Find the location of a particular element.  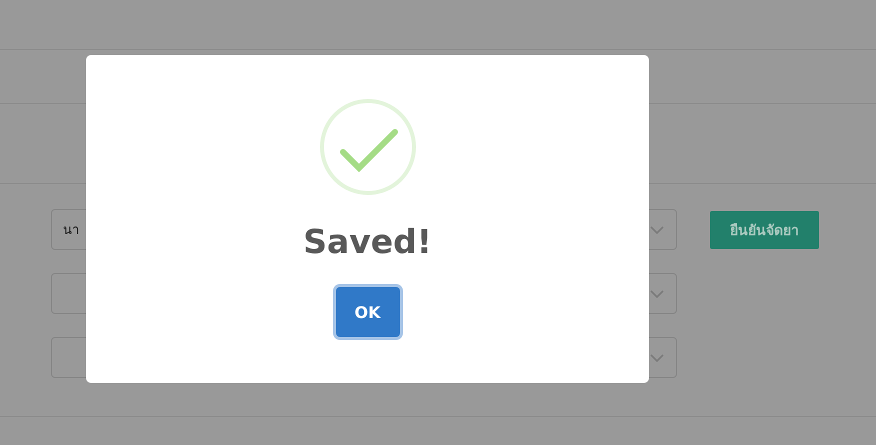

confirm-button: ยืนยันจัดยา is located at coordinates (764, 230).